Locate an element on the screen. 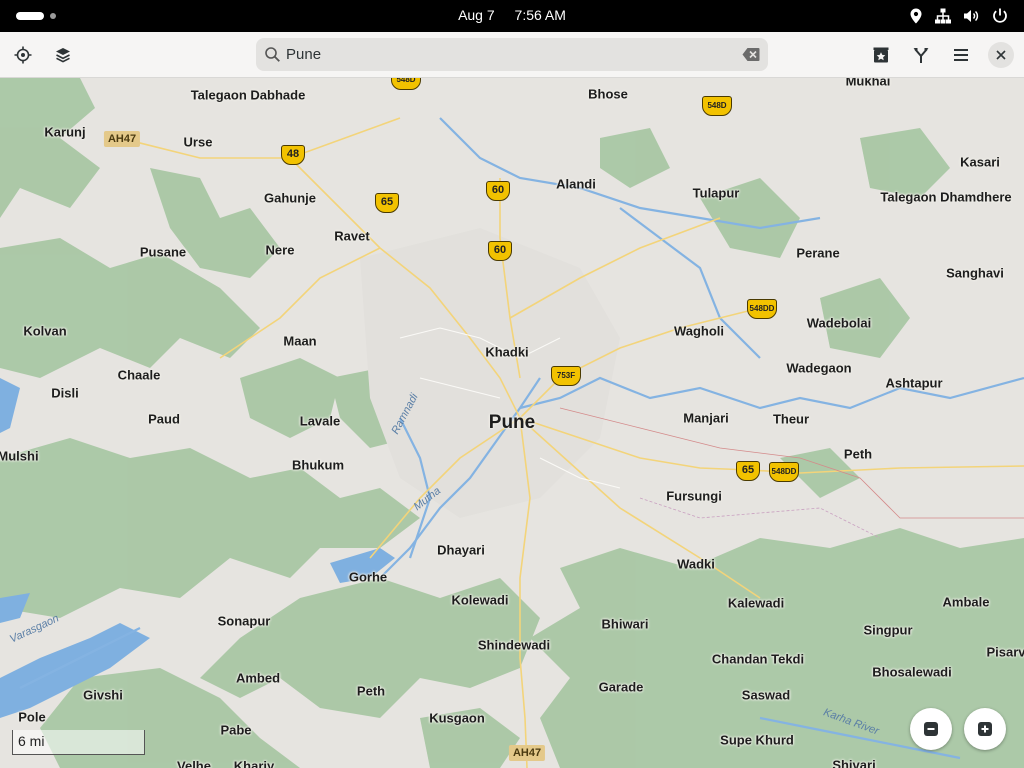 The width and height of the screenshot is (1024, 768). city-label: Pune is located at coordinates (512, 423).